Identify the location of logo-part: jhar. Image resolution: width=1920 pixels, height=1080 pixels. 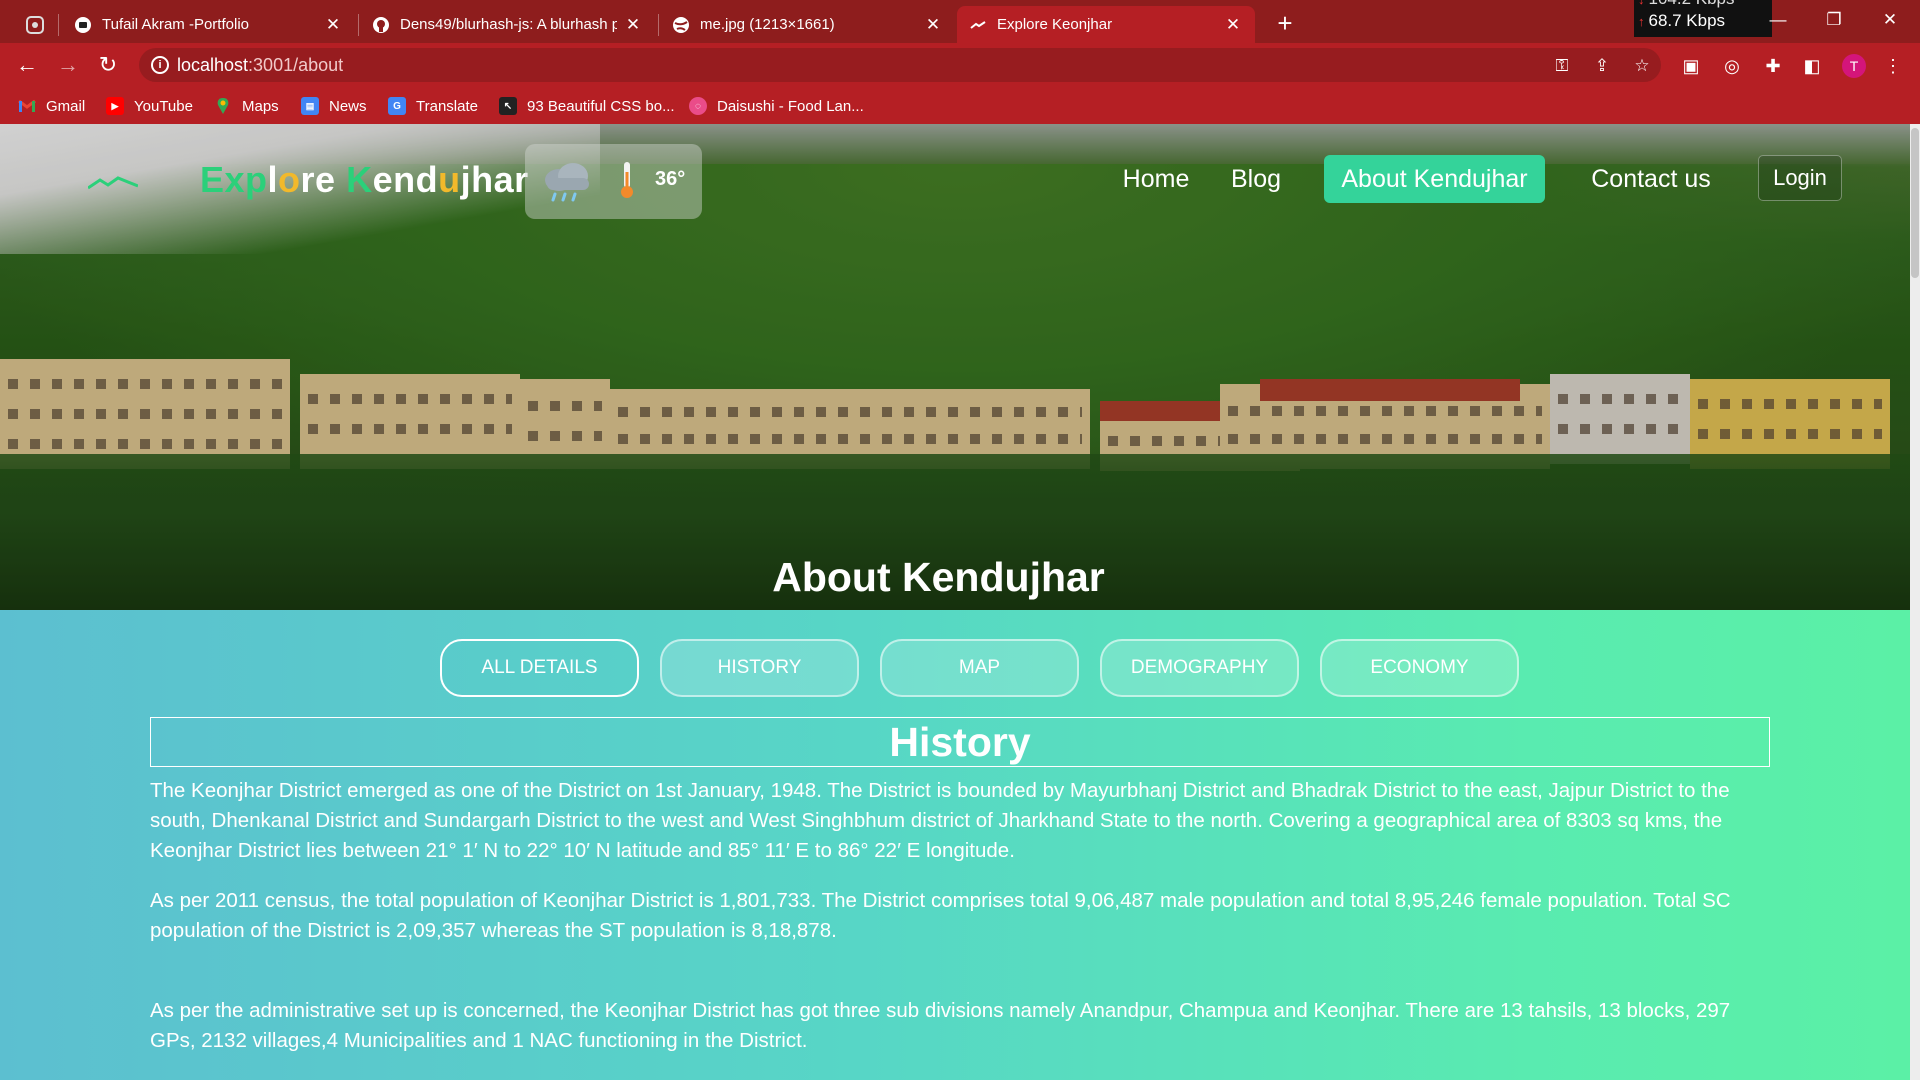
(494, 179).